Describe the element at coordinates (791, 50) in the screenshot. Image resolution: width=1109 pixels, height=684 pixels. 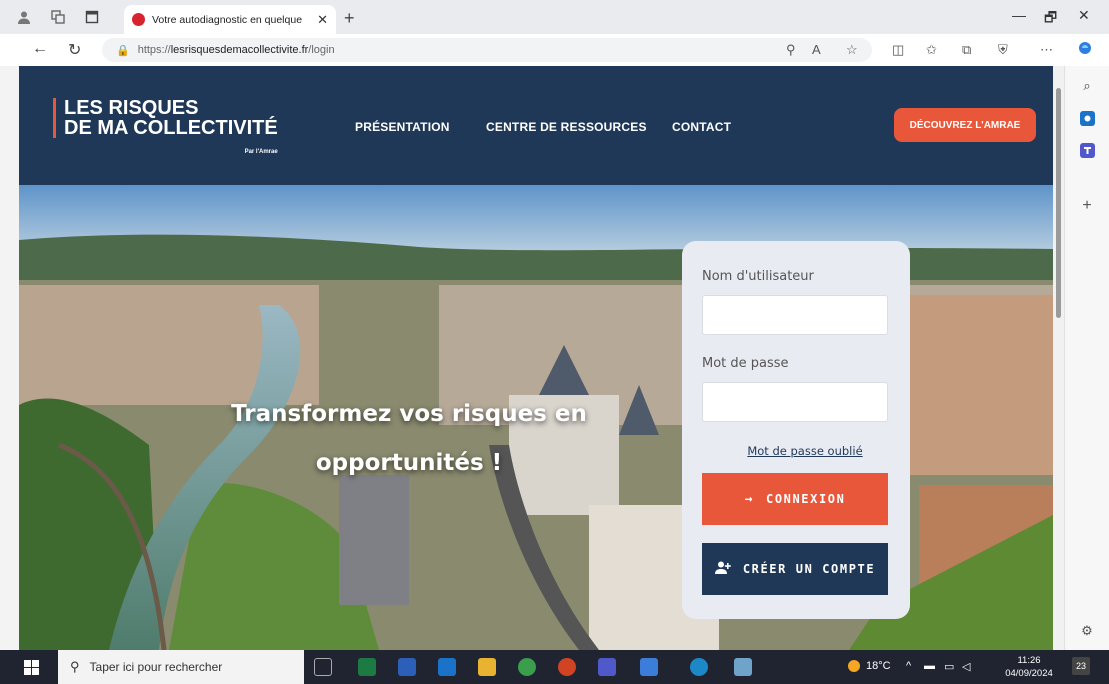
I see `key-icon: ⚲` at that location.